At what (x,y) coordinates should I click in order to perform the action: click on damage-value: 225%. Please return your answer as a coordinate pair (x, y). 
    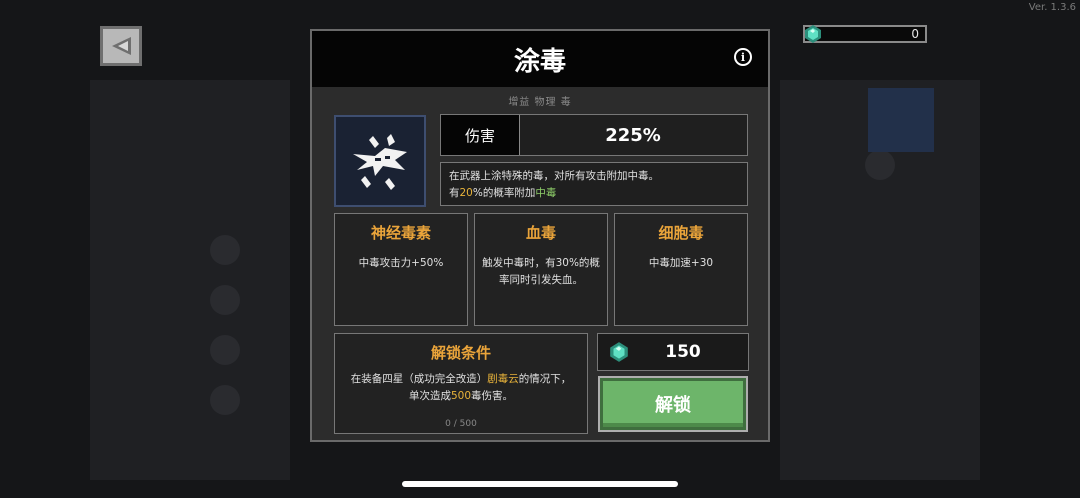
    Looking at the image, I should click on (633, 135).